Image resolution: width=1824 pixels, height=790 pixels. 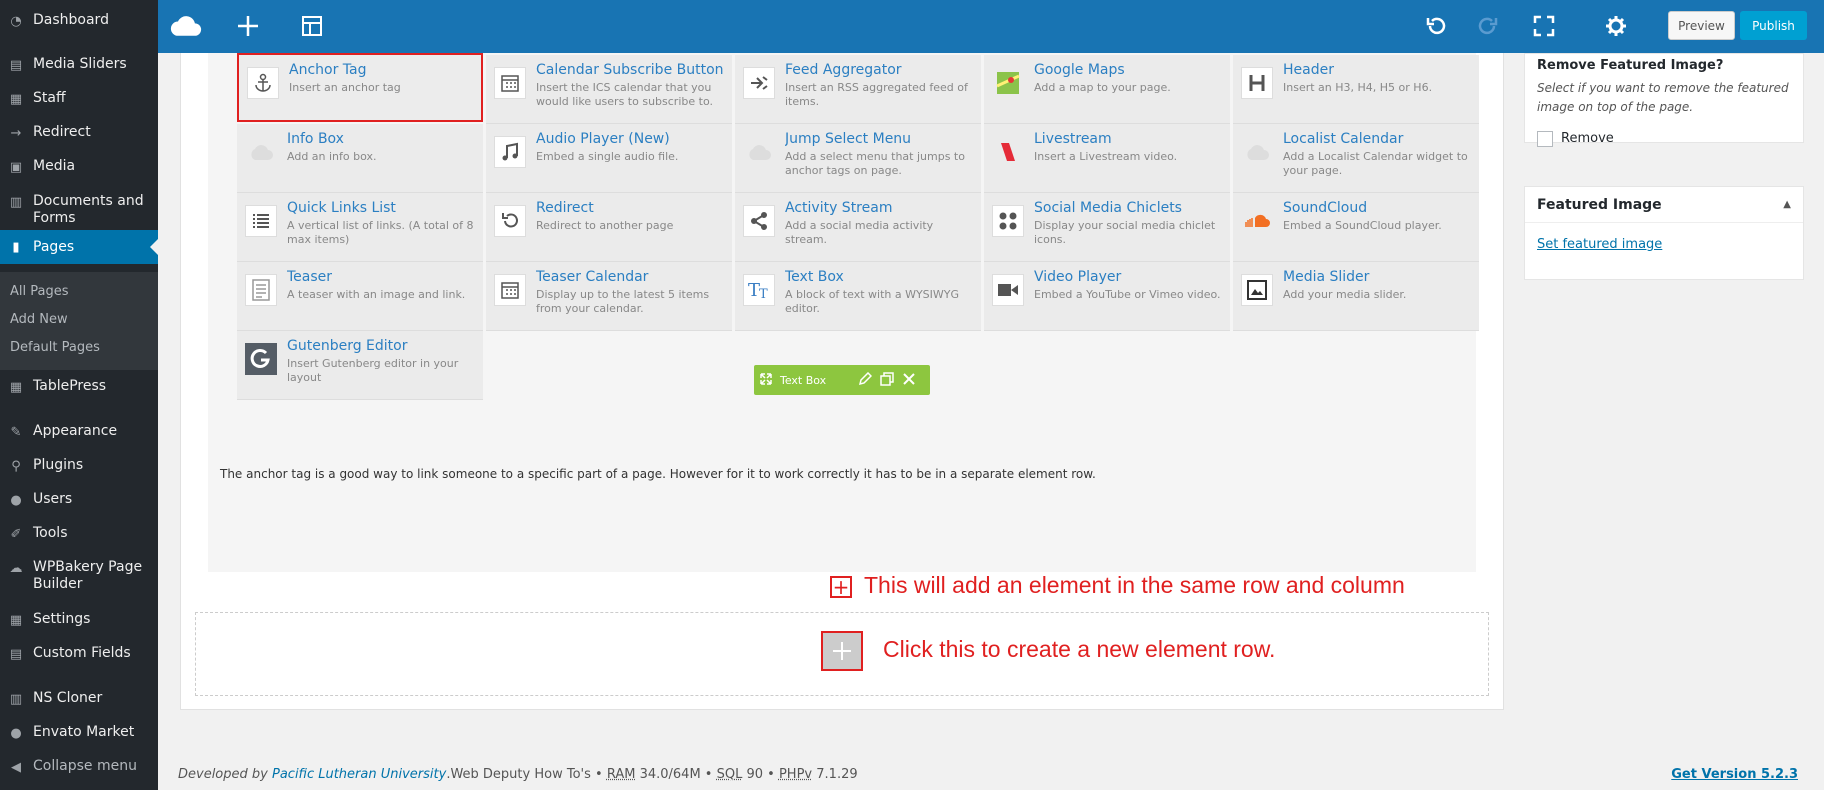 What do you see at coordinates (53, 499) in the screenshot?
I see `sidebar-item-label: Users` at bounding box center [53, 499].